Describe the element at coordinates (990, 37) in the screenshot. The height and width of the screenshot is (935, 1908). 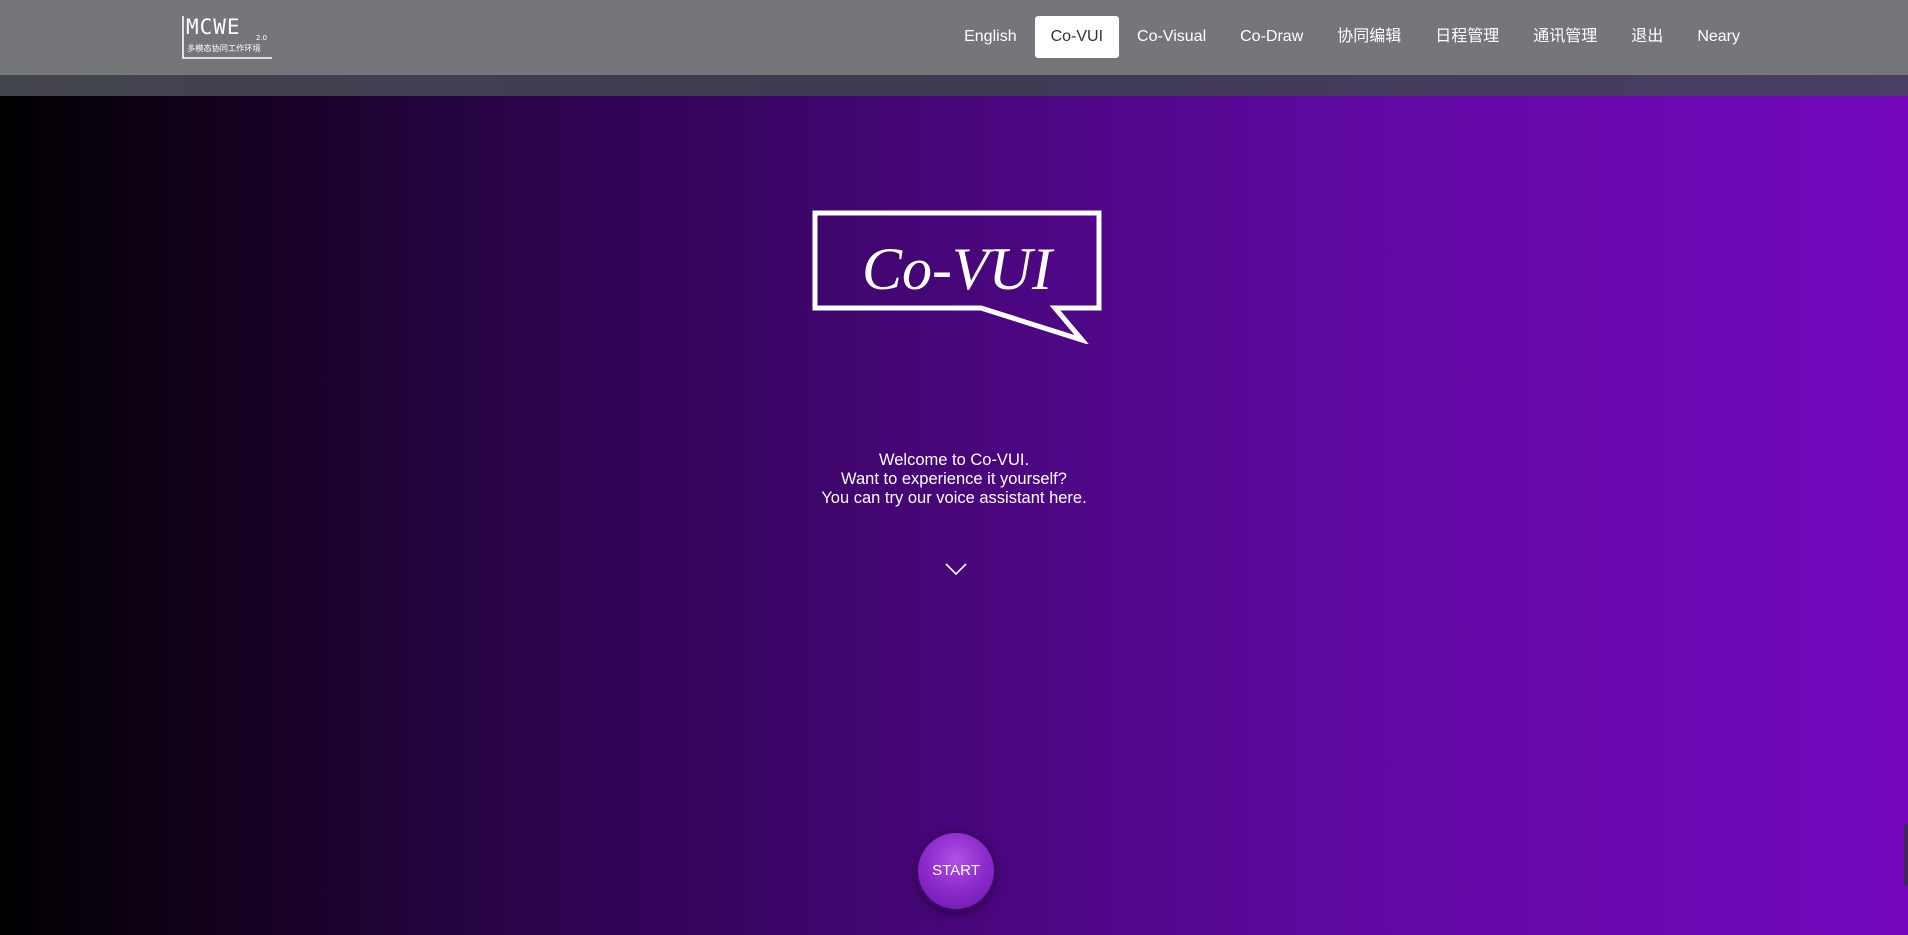
I see `nav-item-english: English` at that location.